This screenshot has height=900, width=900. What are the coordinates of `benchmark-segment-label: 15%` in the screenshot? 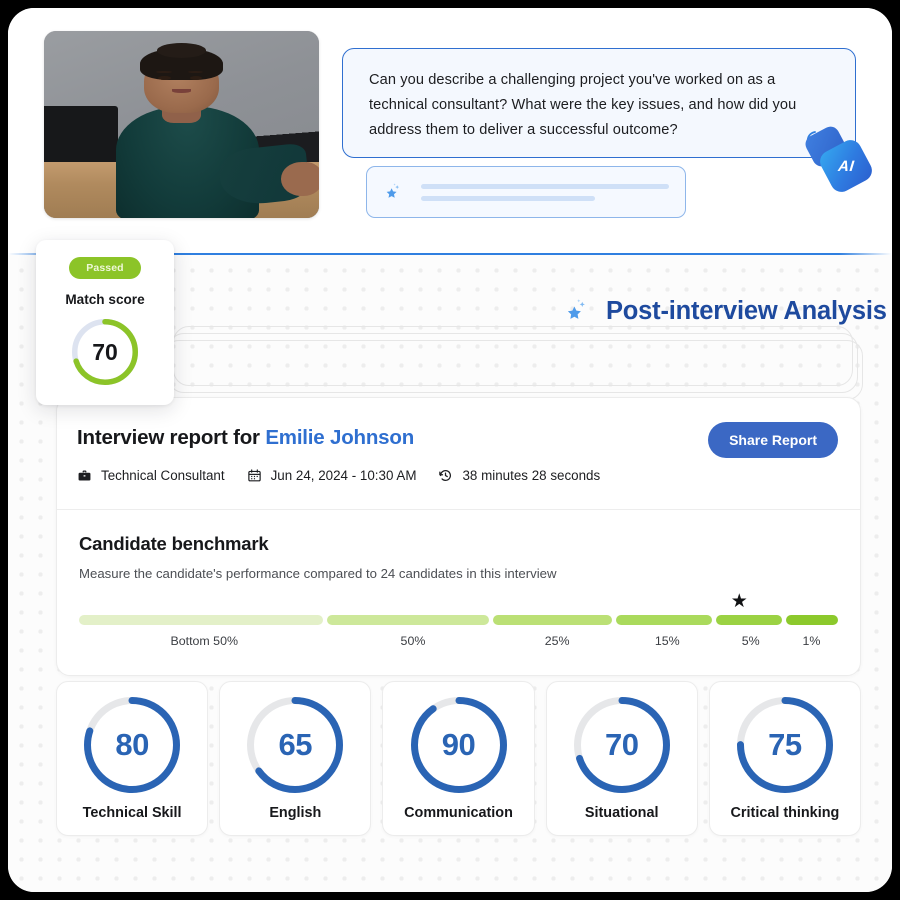 It's located at (667, 641).